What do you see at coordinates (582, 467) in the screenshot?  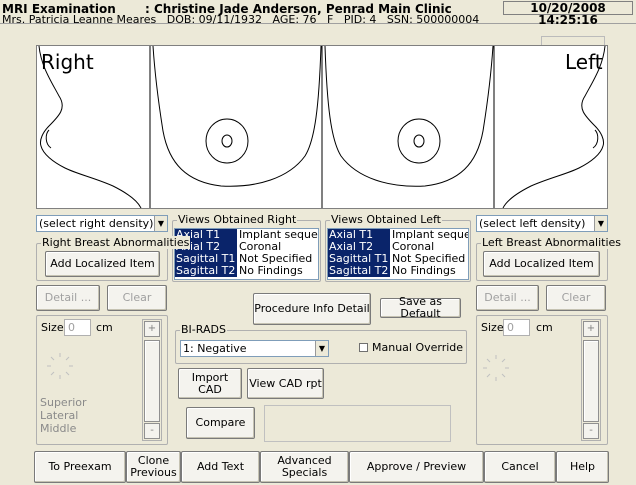 I see `help-button: Help` at bounding box center [582, 467].